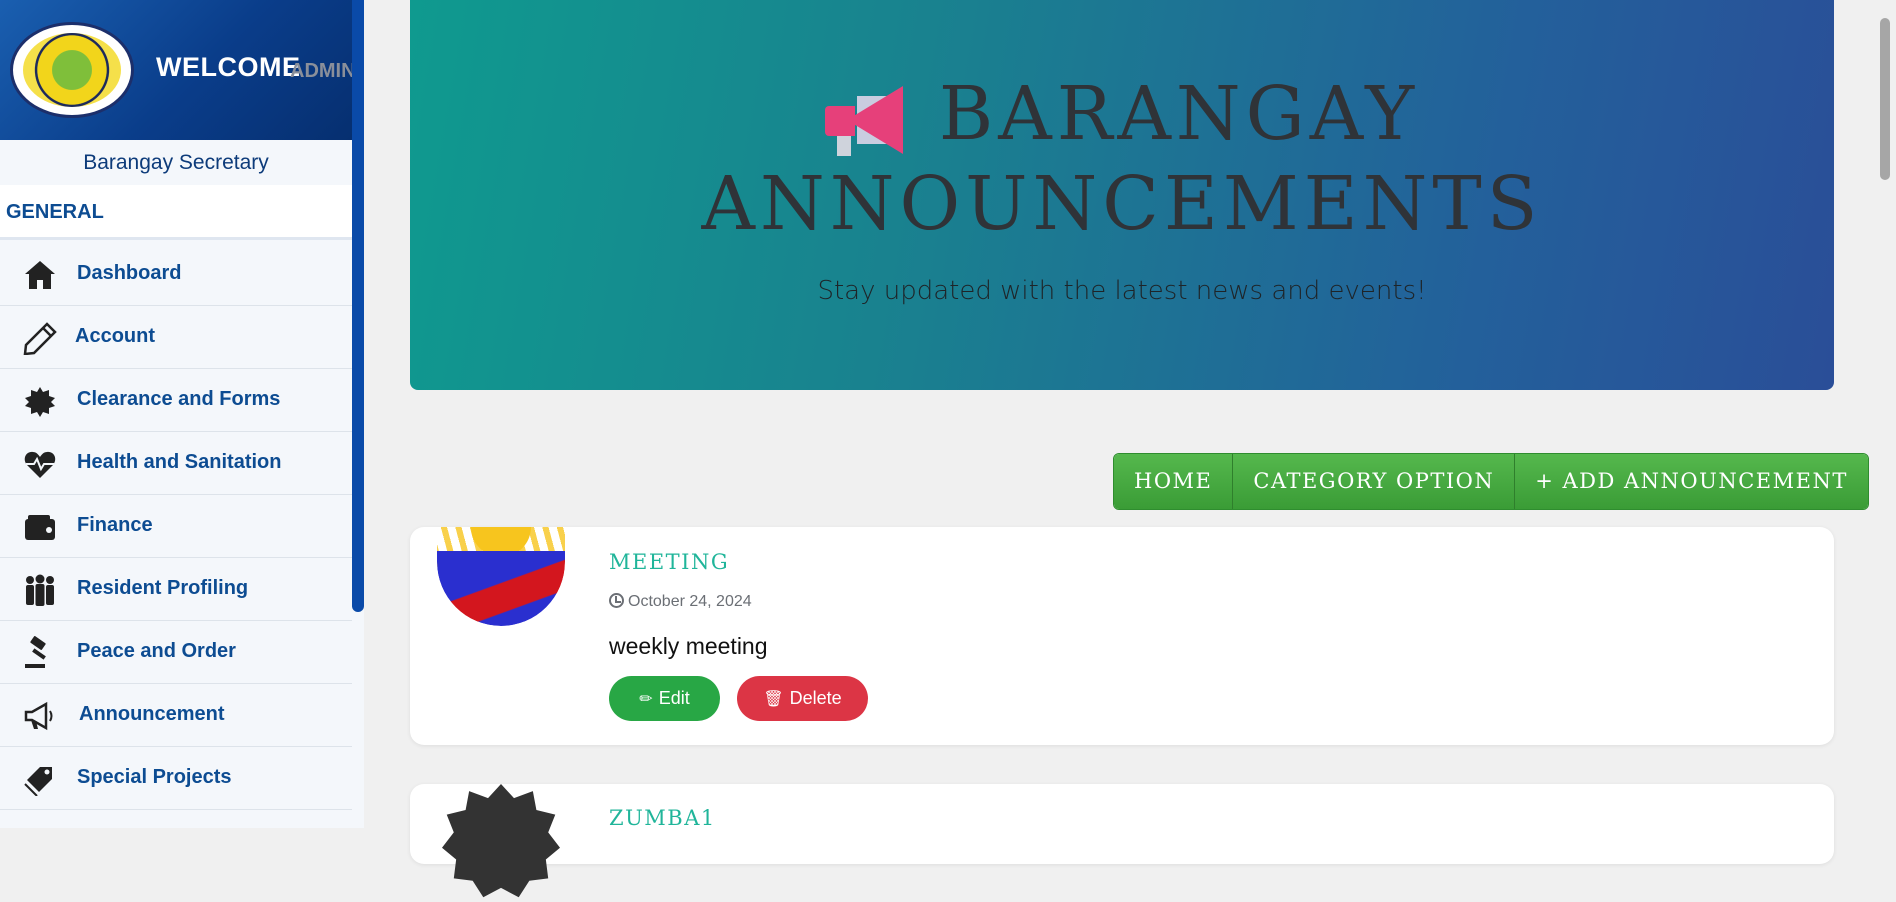  I want to click on sidebar-item-dashboard: Dashboard, so click(176, 274).